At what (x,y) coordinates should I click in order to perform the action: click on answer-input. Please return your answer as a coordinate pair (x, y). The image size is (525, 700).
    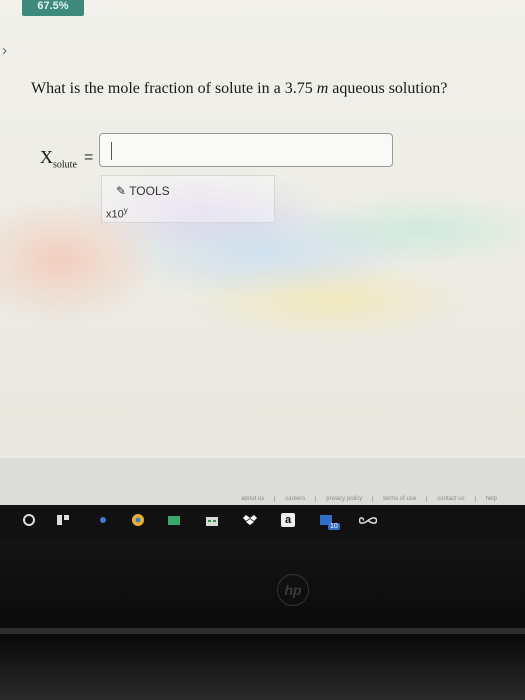
    Looking at the image, I should click on (246, 150).